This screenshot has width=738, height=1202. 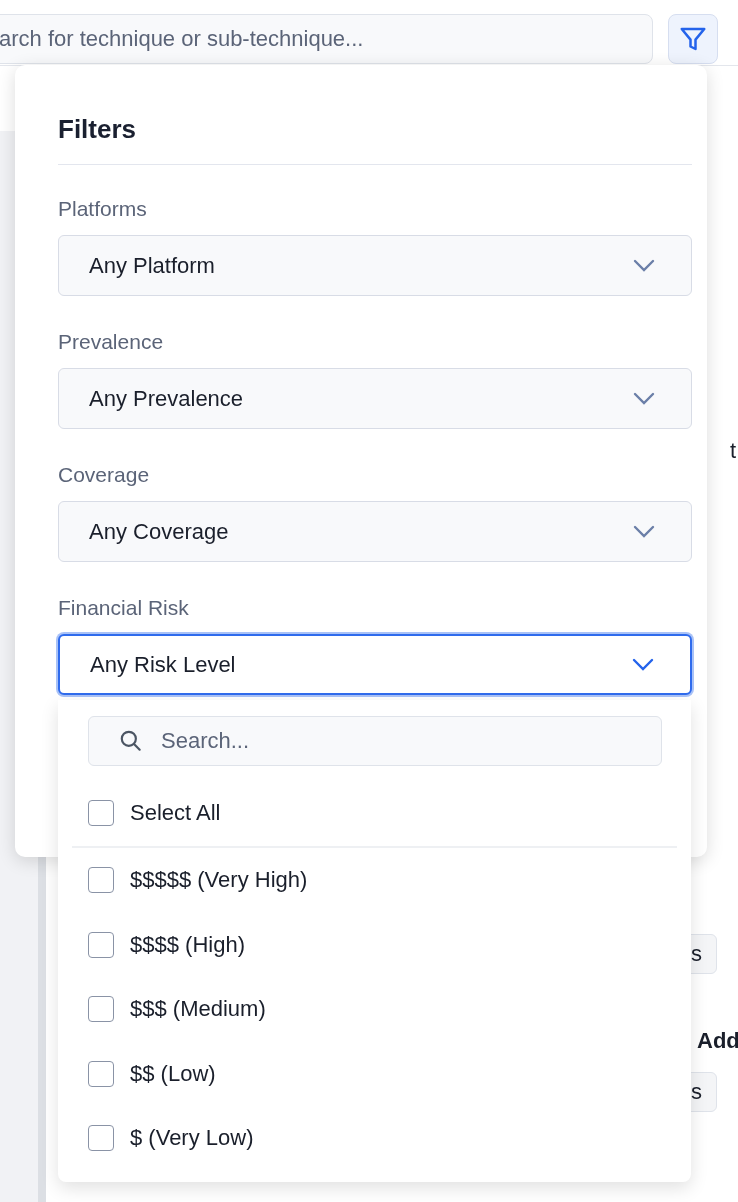 What do you see at coordinates (389, 1009) in the screenshot?
I see `menu-option: $$$ (Medium)` at bounding box center [389, 1009].